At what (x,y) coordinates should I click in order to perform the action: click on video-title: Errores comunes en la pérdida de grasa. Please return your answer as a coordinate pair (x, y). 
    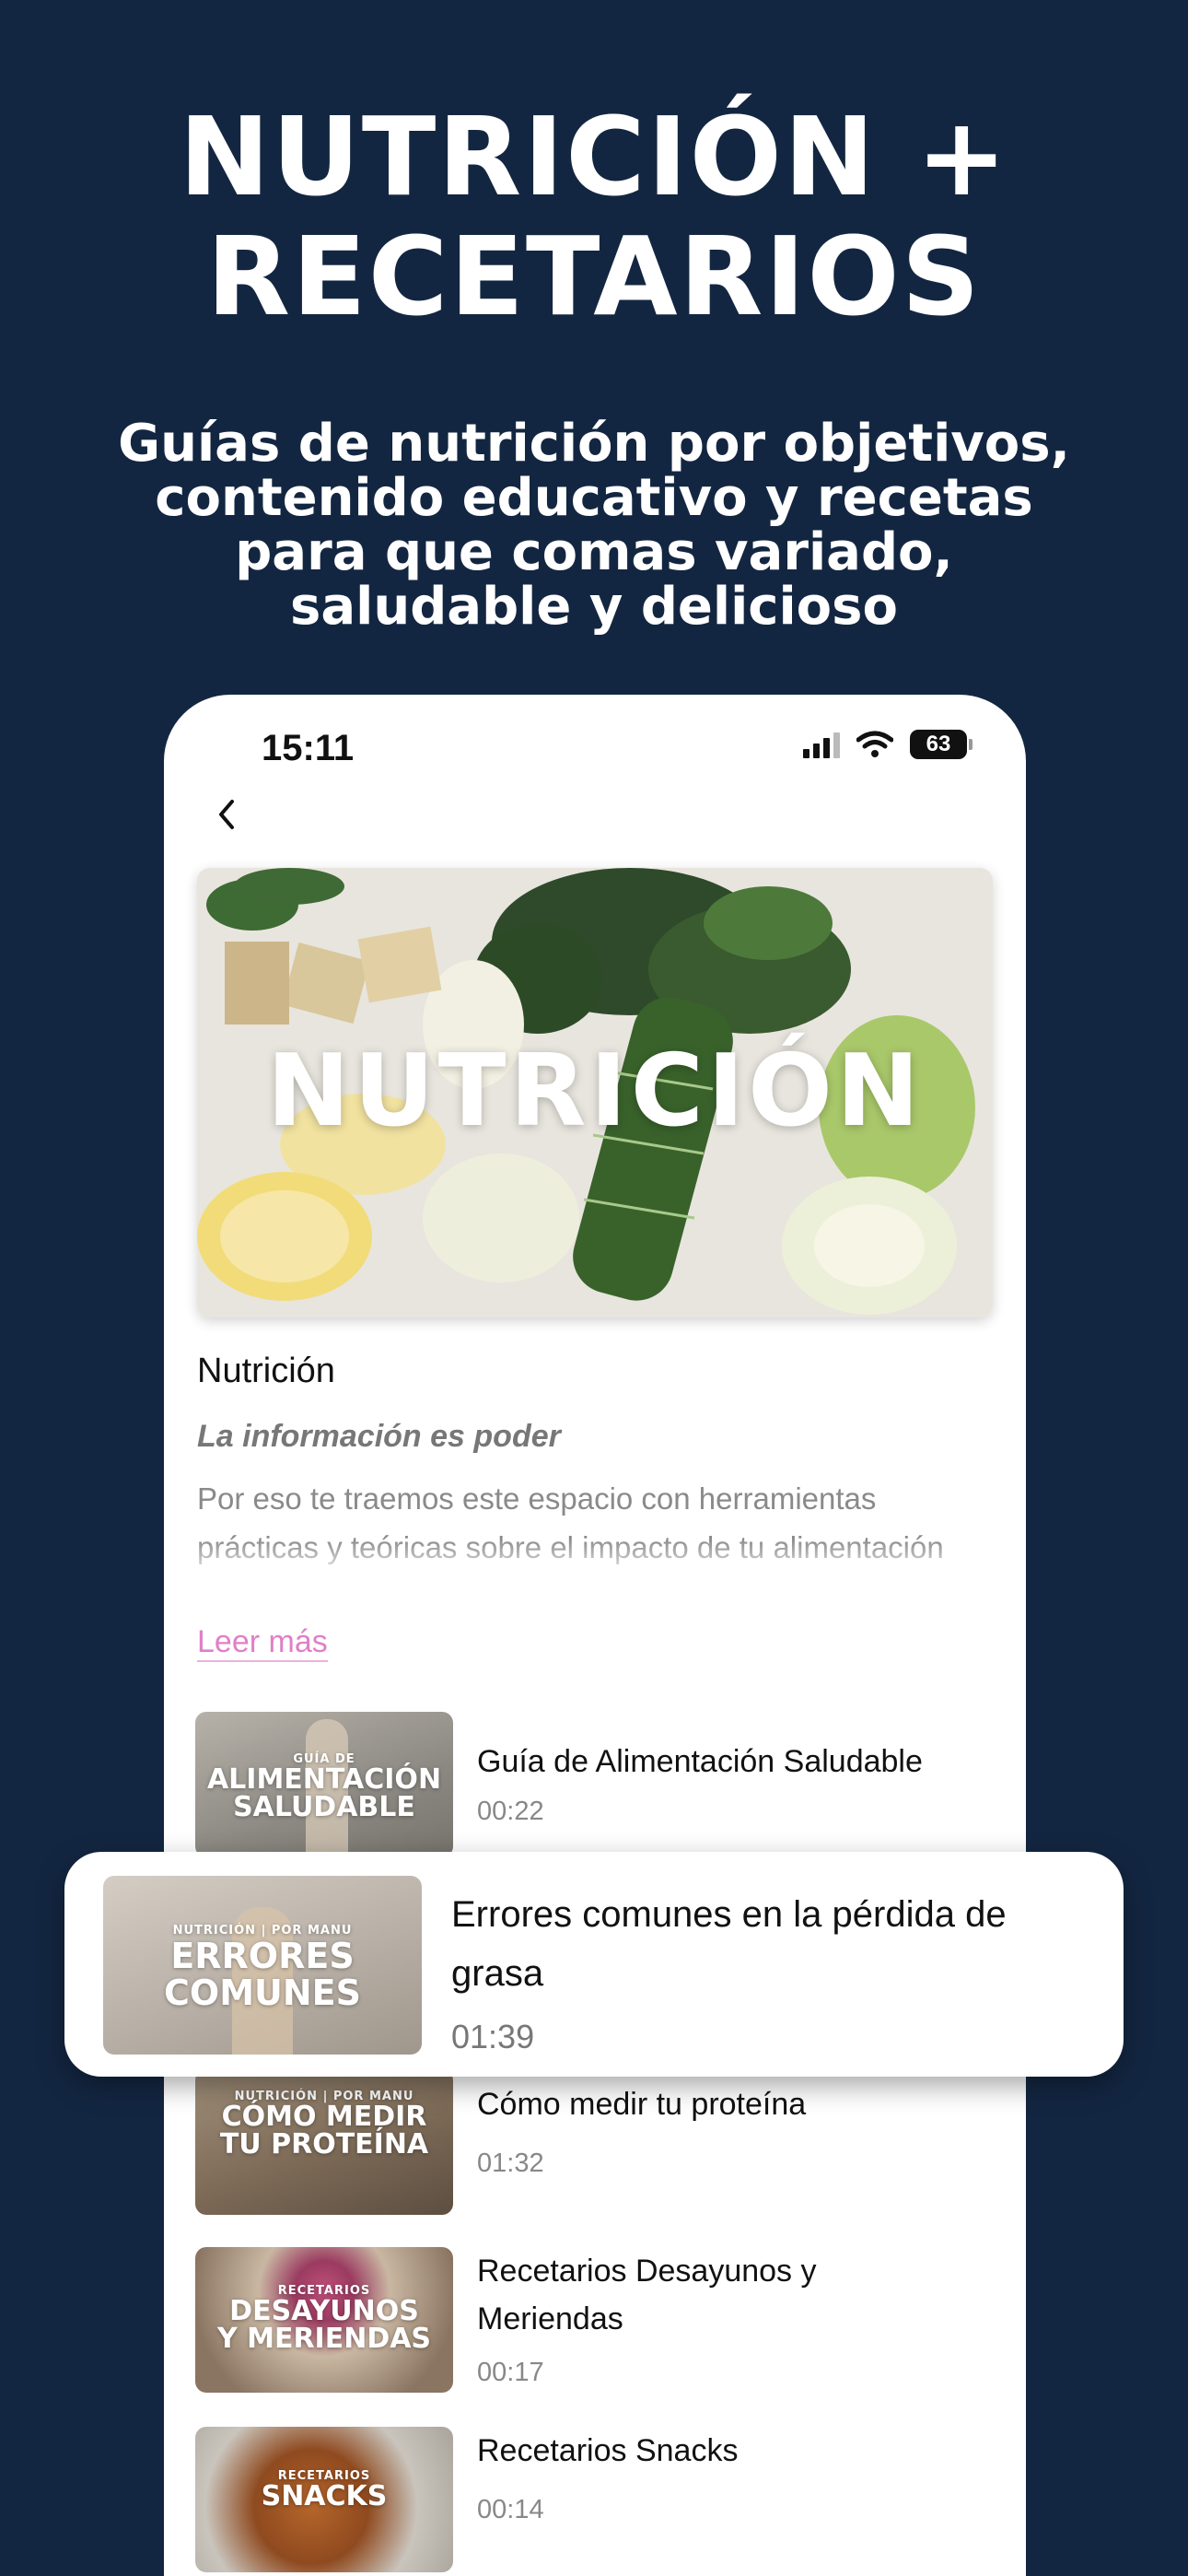
    Looking at the image, I should click on (729, 1944).